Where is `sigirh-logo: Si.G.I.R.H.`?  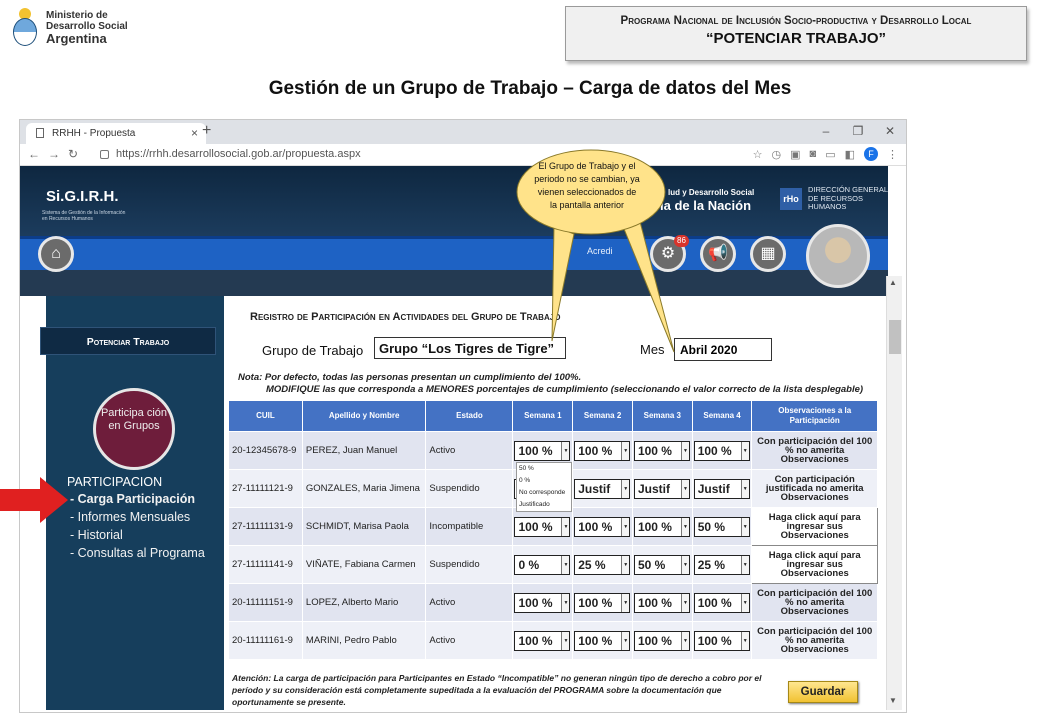
sigirh-logo: Si.G.I.R.H. is located at coordinates (82, 196).